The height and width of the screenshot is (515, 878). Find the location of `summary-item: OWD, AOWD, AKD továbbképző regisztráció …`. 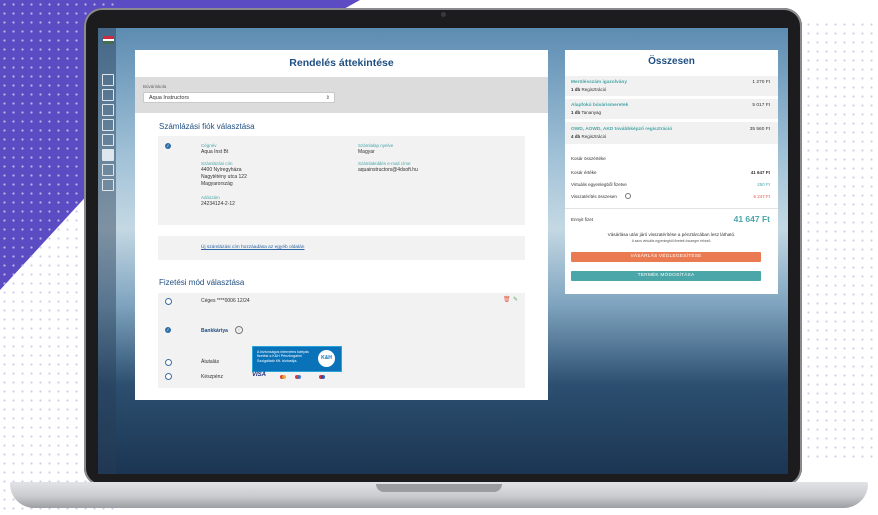

summary-item: OWD, AOWD, AKD továbbképző regisztráció … is located at coordinates (671, 133).